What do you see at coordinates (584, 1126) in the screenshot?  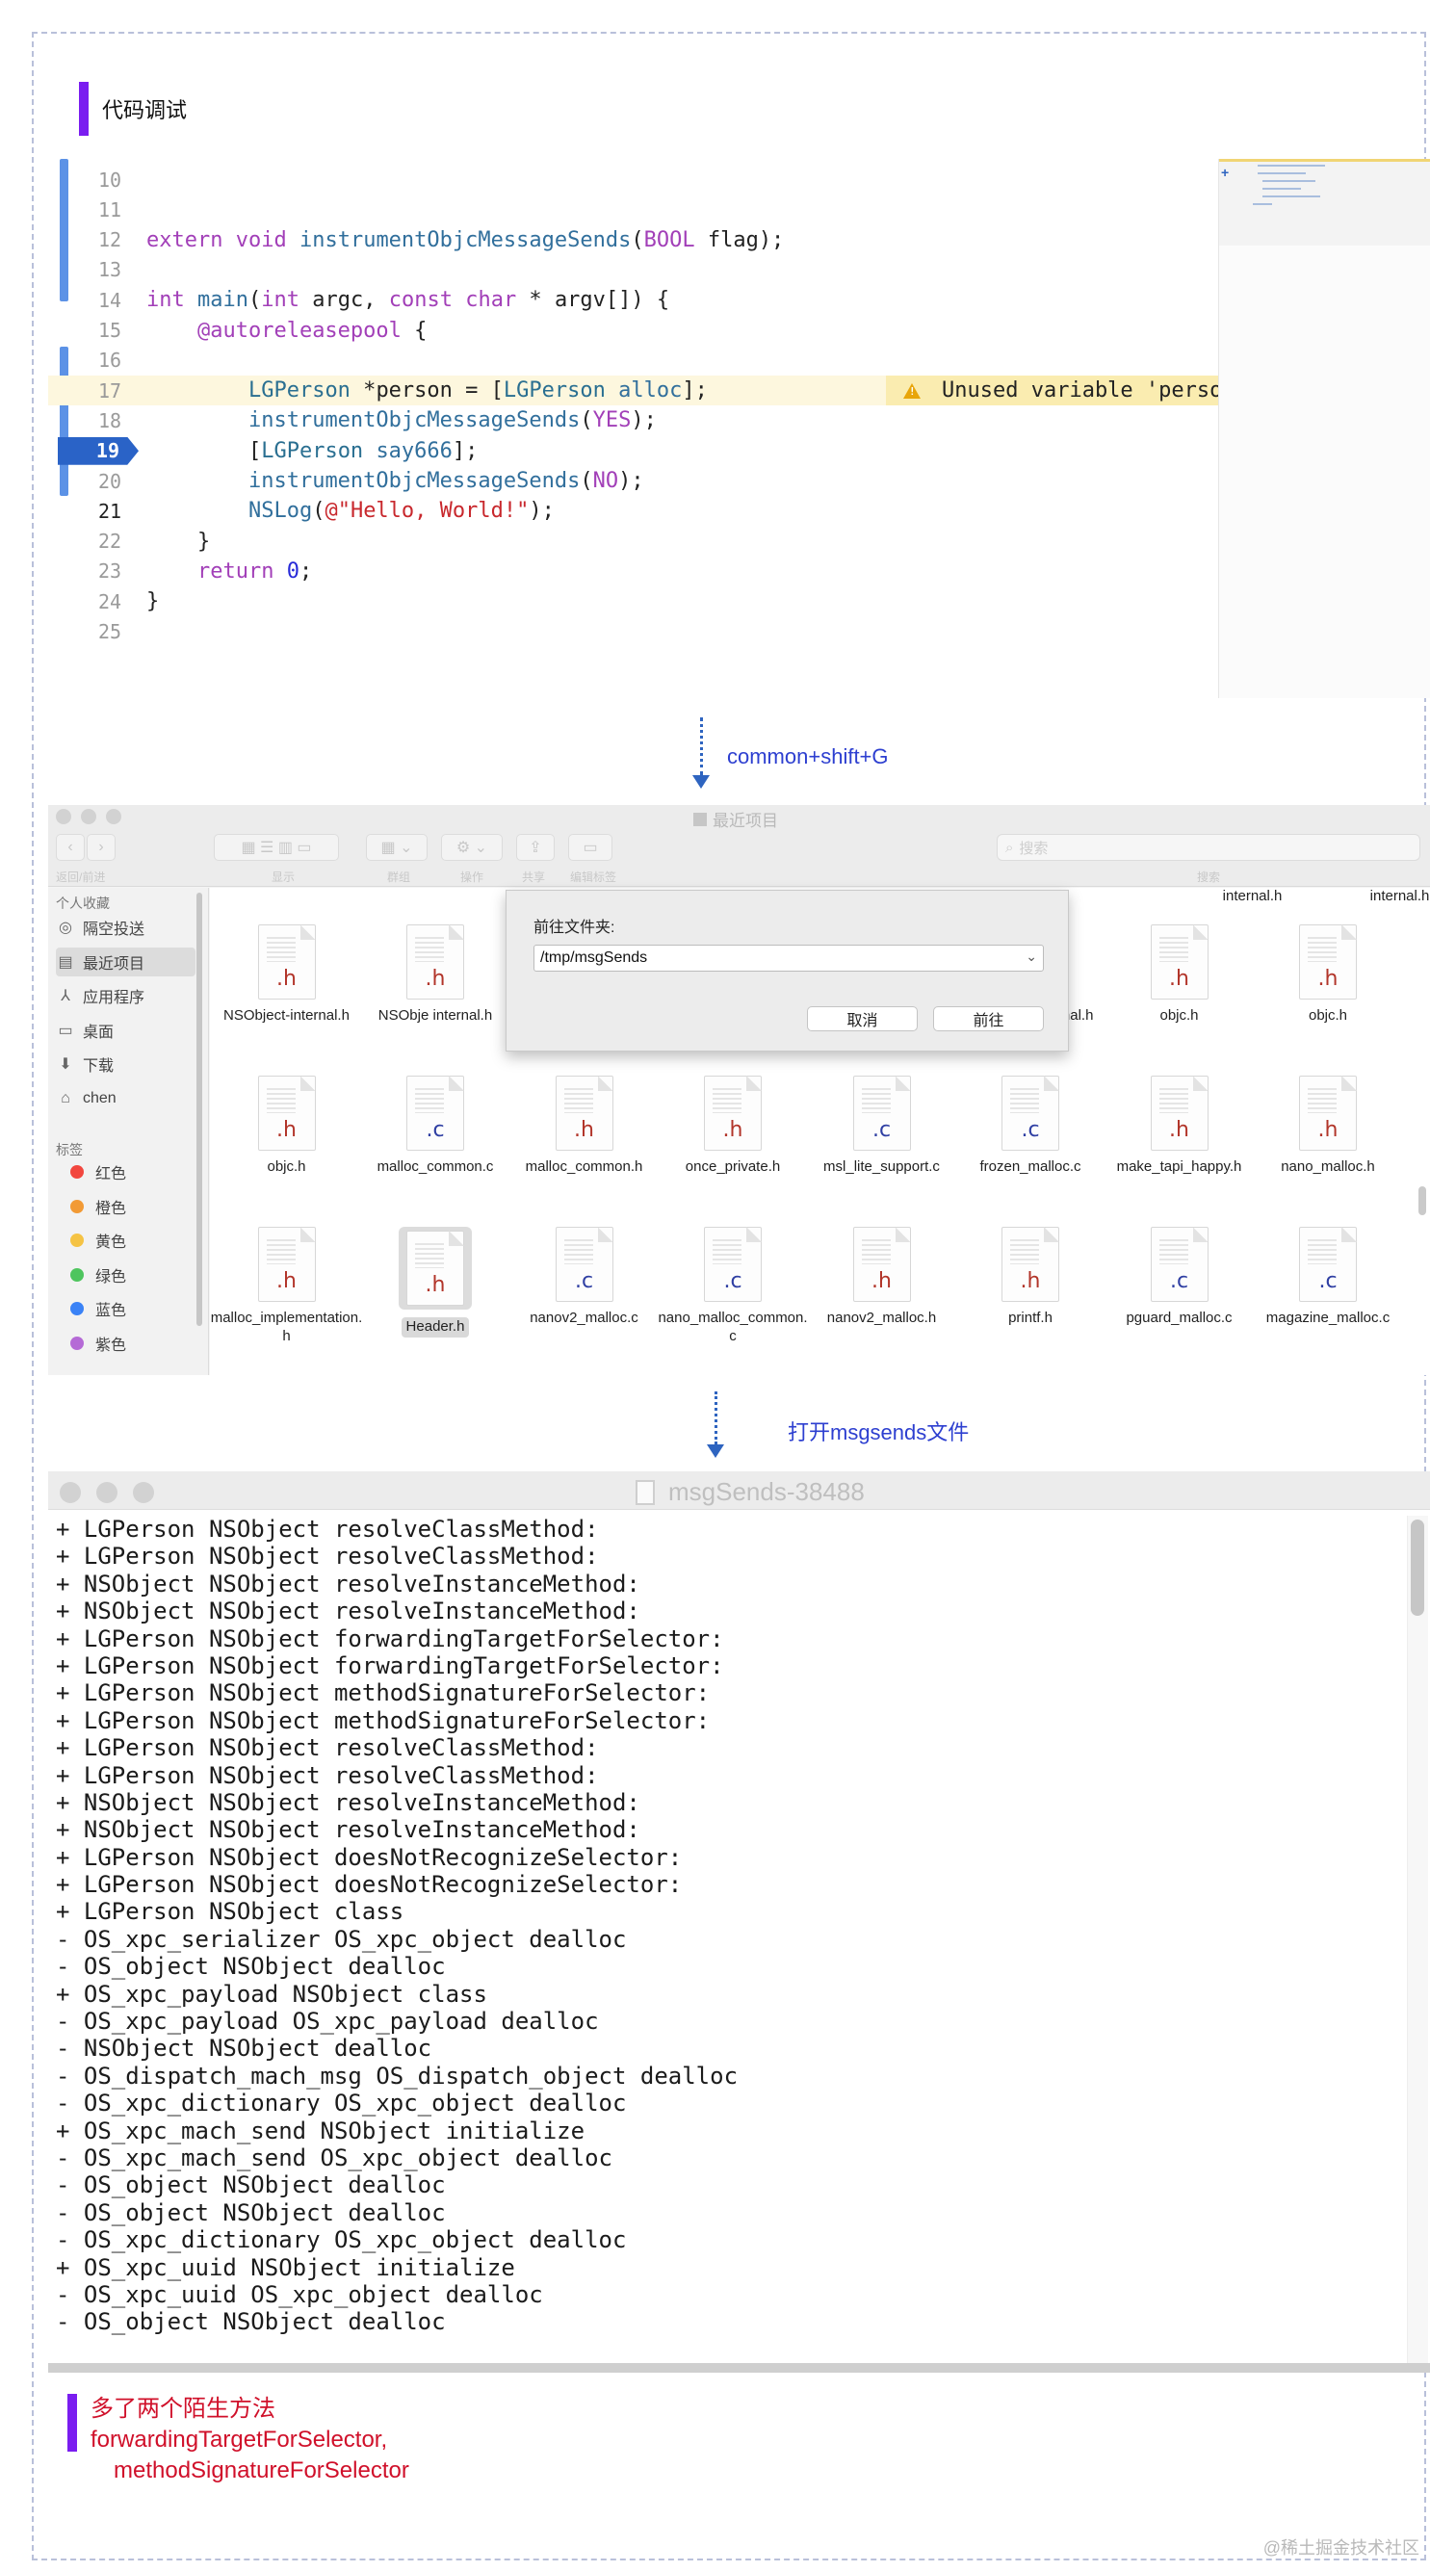 I see `file-item: .h malloc_common.h` at bounding box center [584, 1126].